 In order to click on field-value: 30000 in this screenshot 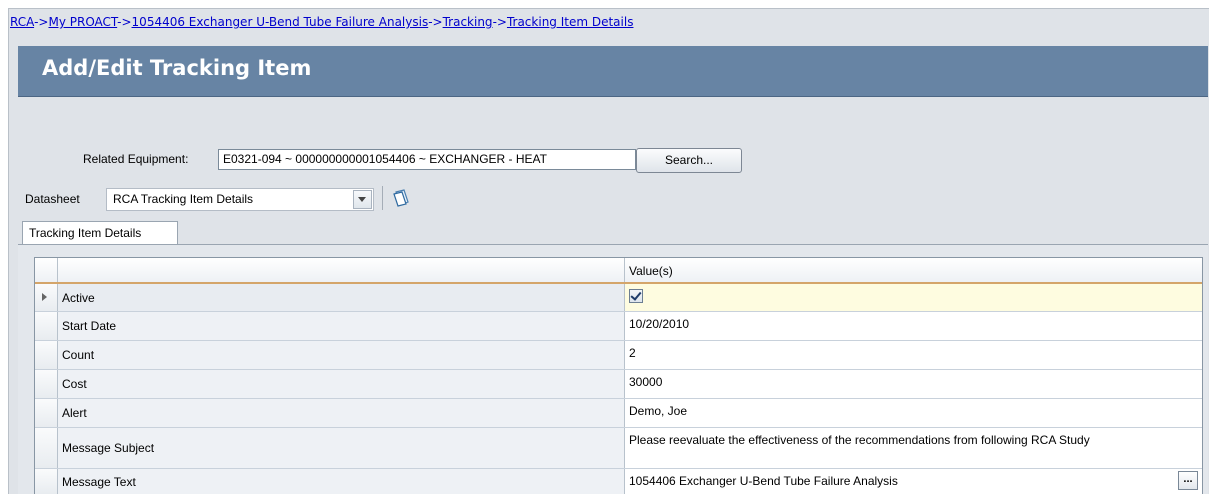, I will do `click(646, 382)`.